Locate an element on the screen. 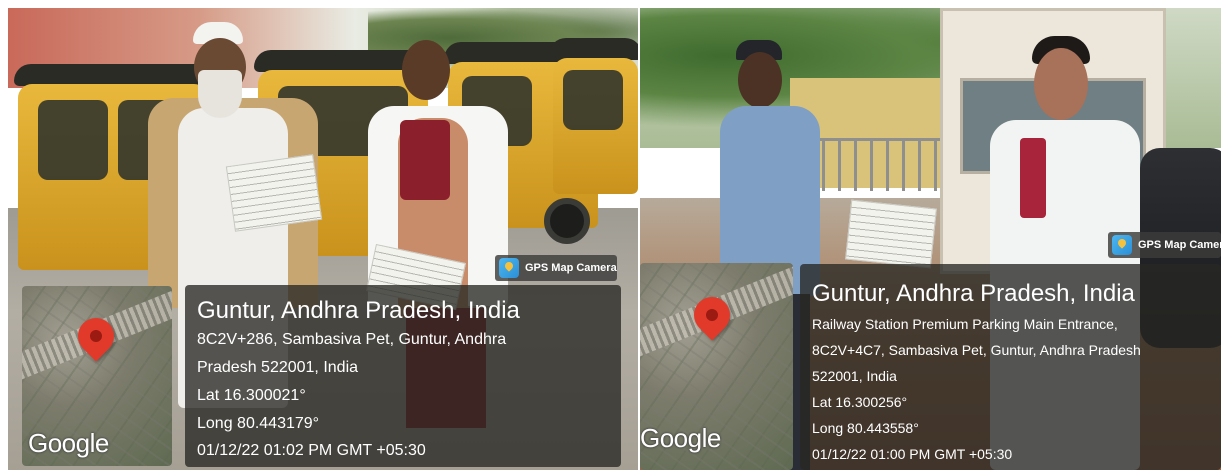 This screenshot has width=1221, height=476. timestamp: 01/12/22 01:00 PM GMT +05:30 is located at coordinates (912, 454).